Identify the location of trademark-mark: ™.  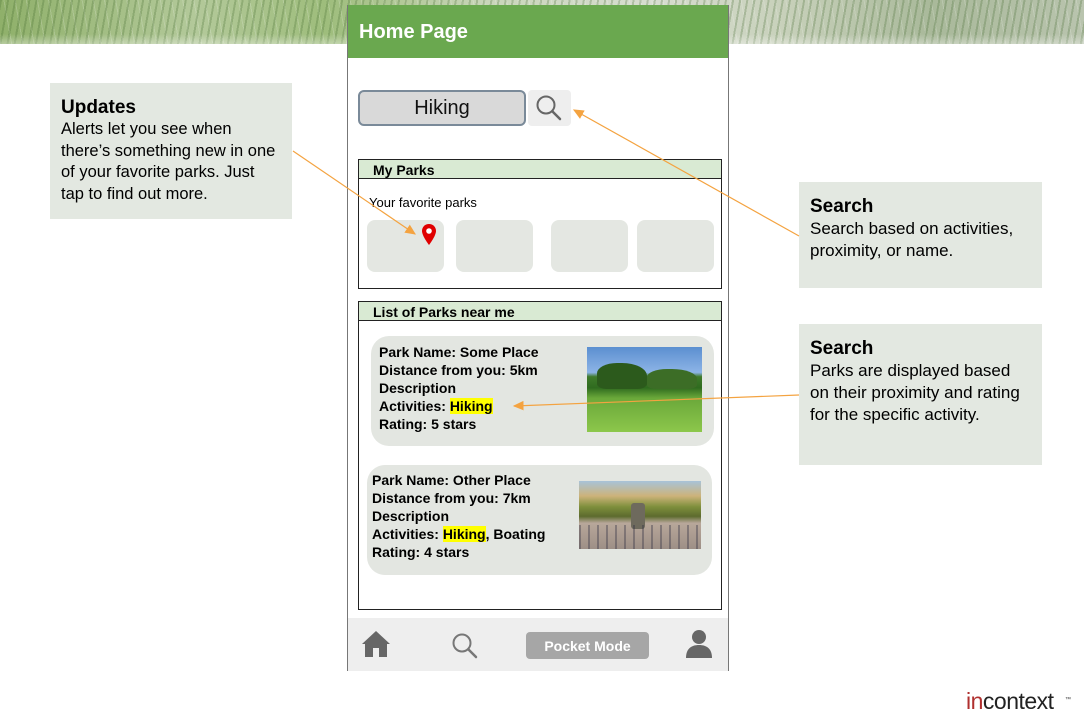
(1068, 700).